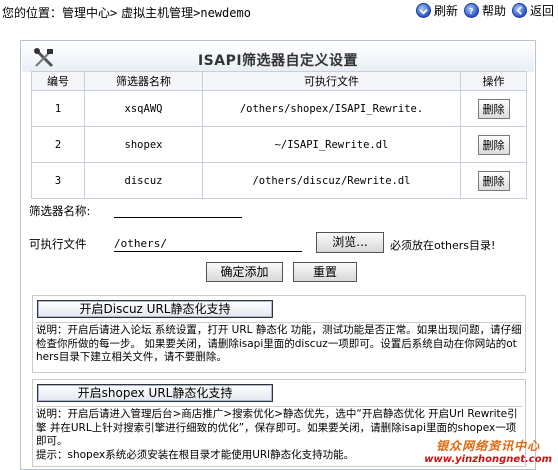 This screenshot has height=470, width=558. What do you see at coordinates (541, 11) in the screenshot?
I see `back-label: 返回` at bounding box center [541, 11].